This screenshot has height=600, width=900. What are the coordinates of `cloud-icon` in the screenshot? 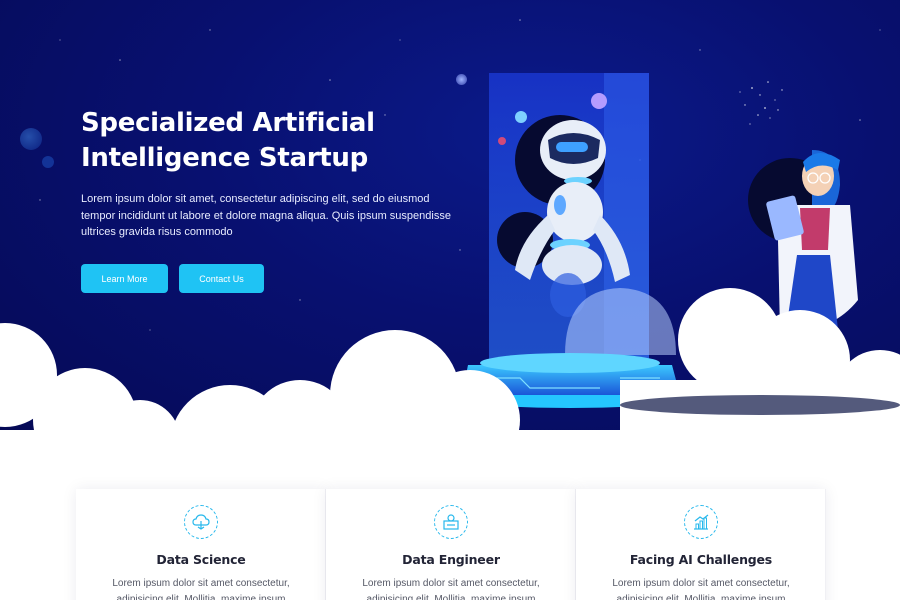 It's located at (201, 522).